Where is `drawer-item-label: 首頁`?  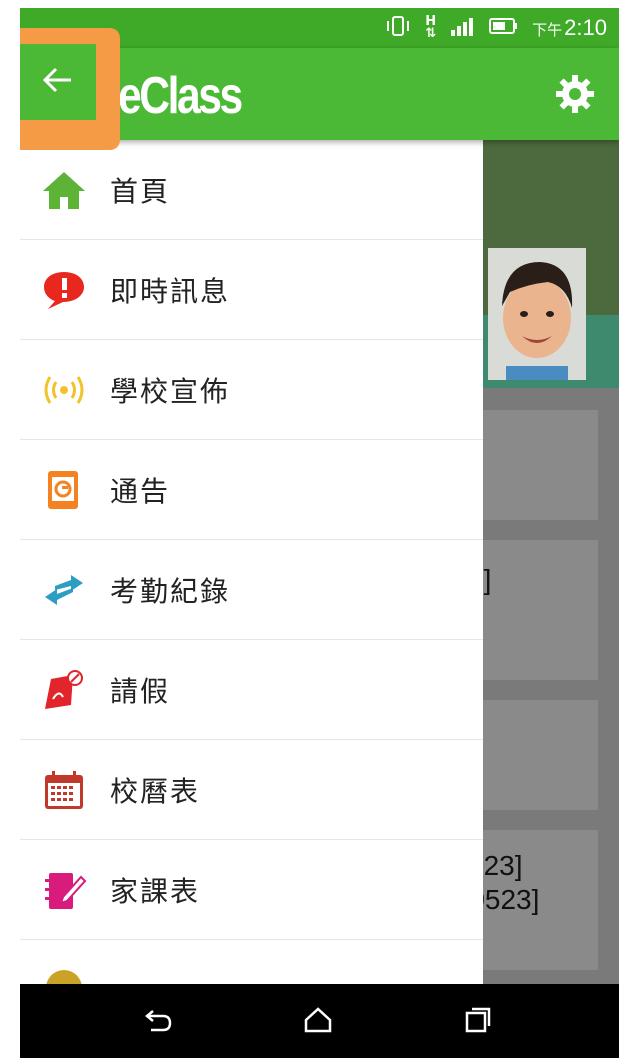 drawer-item-label: 首頁 is located at coordinates (140, 191).